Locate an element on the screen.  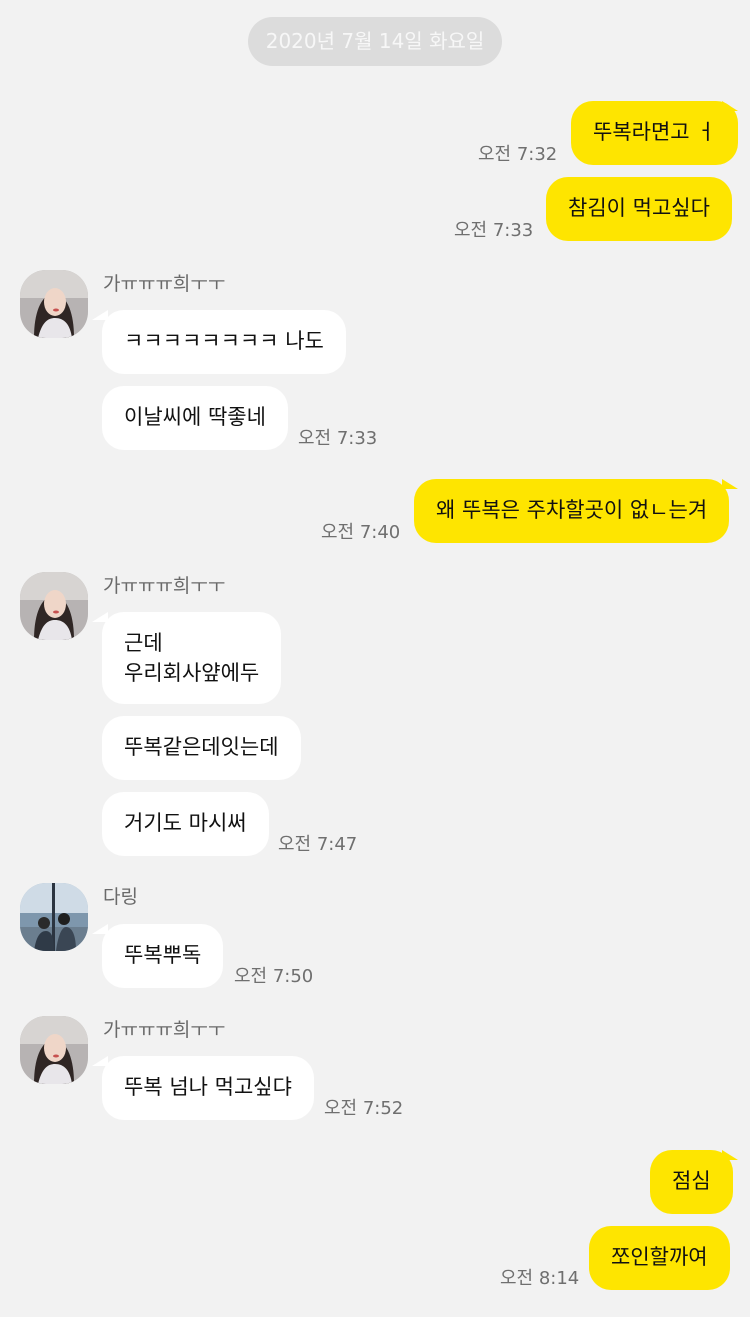
their-message-bubble: 이날씨에 딱좋네 is located at coordinates (195, 418).